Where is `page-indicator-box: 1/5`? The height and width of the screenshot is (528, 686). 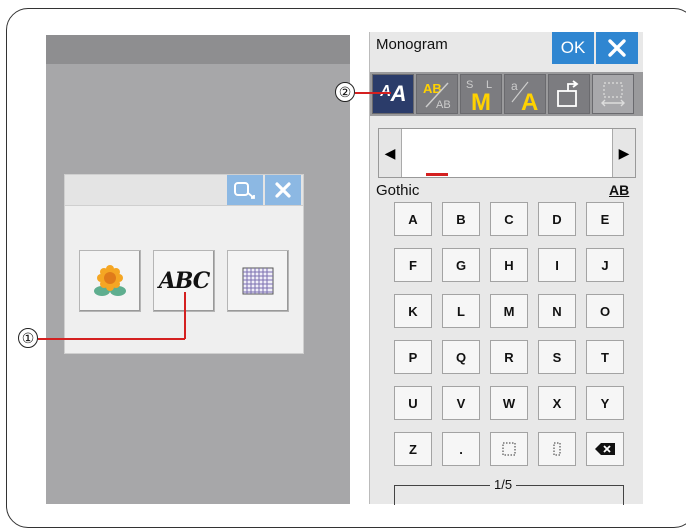
page-indicator-box: 1/5 is located at coordinates (509, 491).